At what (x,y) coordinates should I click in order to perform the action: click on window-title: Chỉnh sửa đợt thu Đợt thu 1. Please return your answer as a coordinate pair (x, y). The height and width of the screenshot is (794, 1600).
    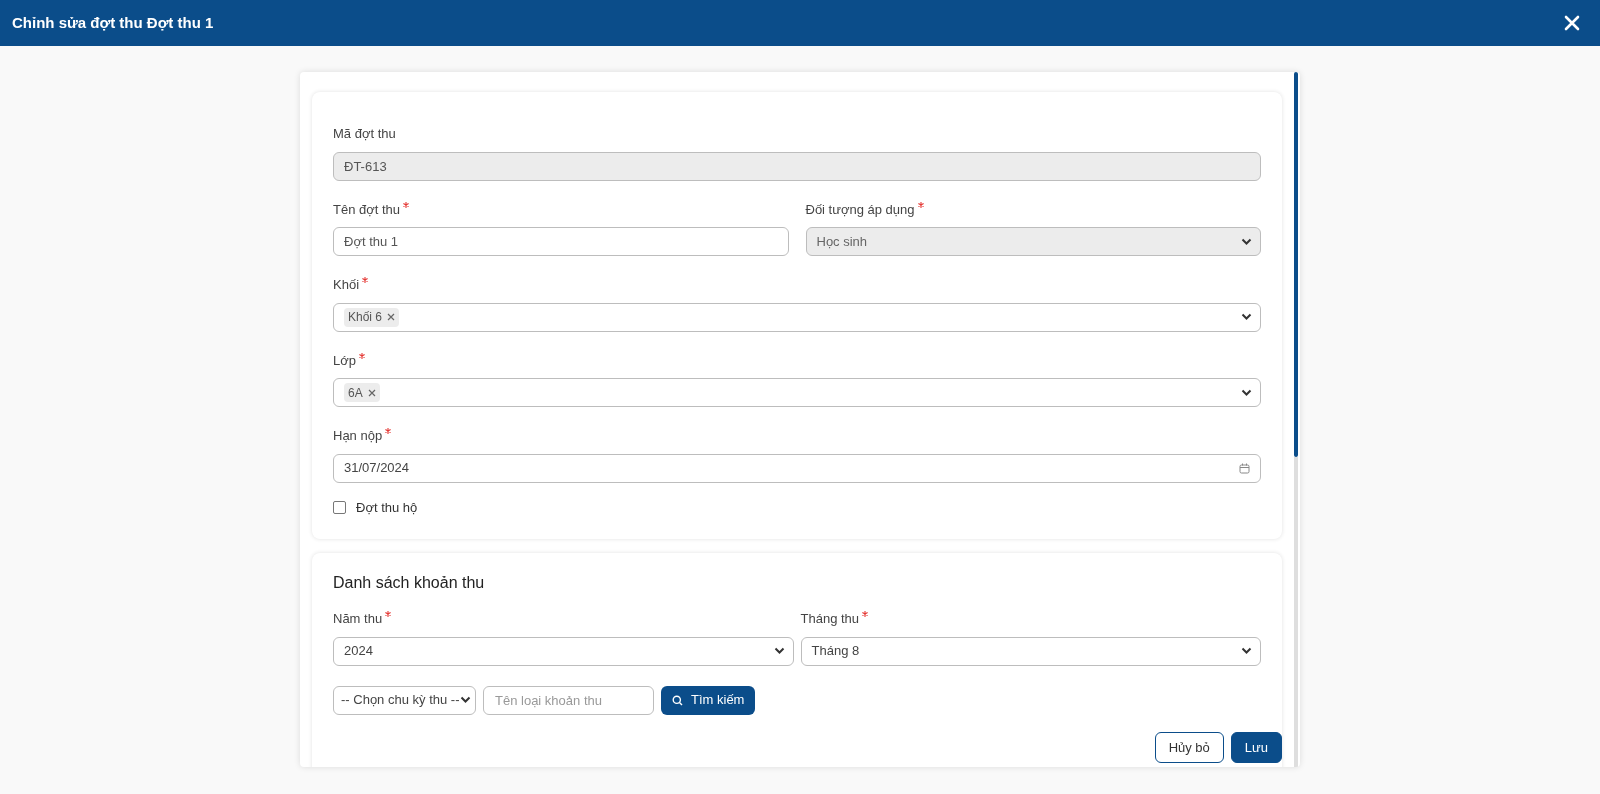
    Looking at the image, I should click on (113, 22).